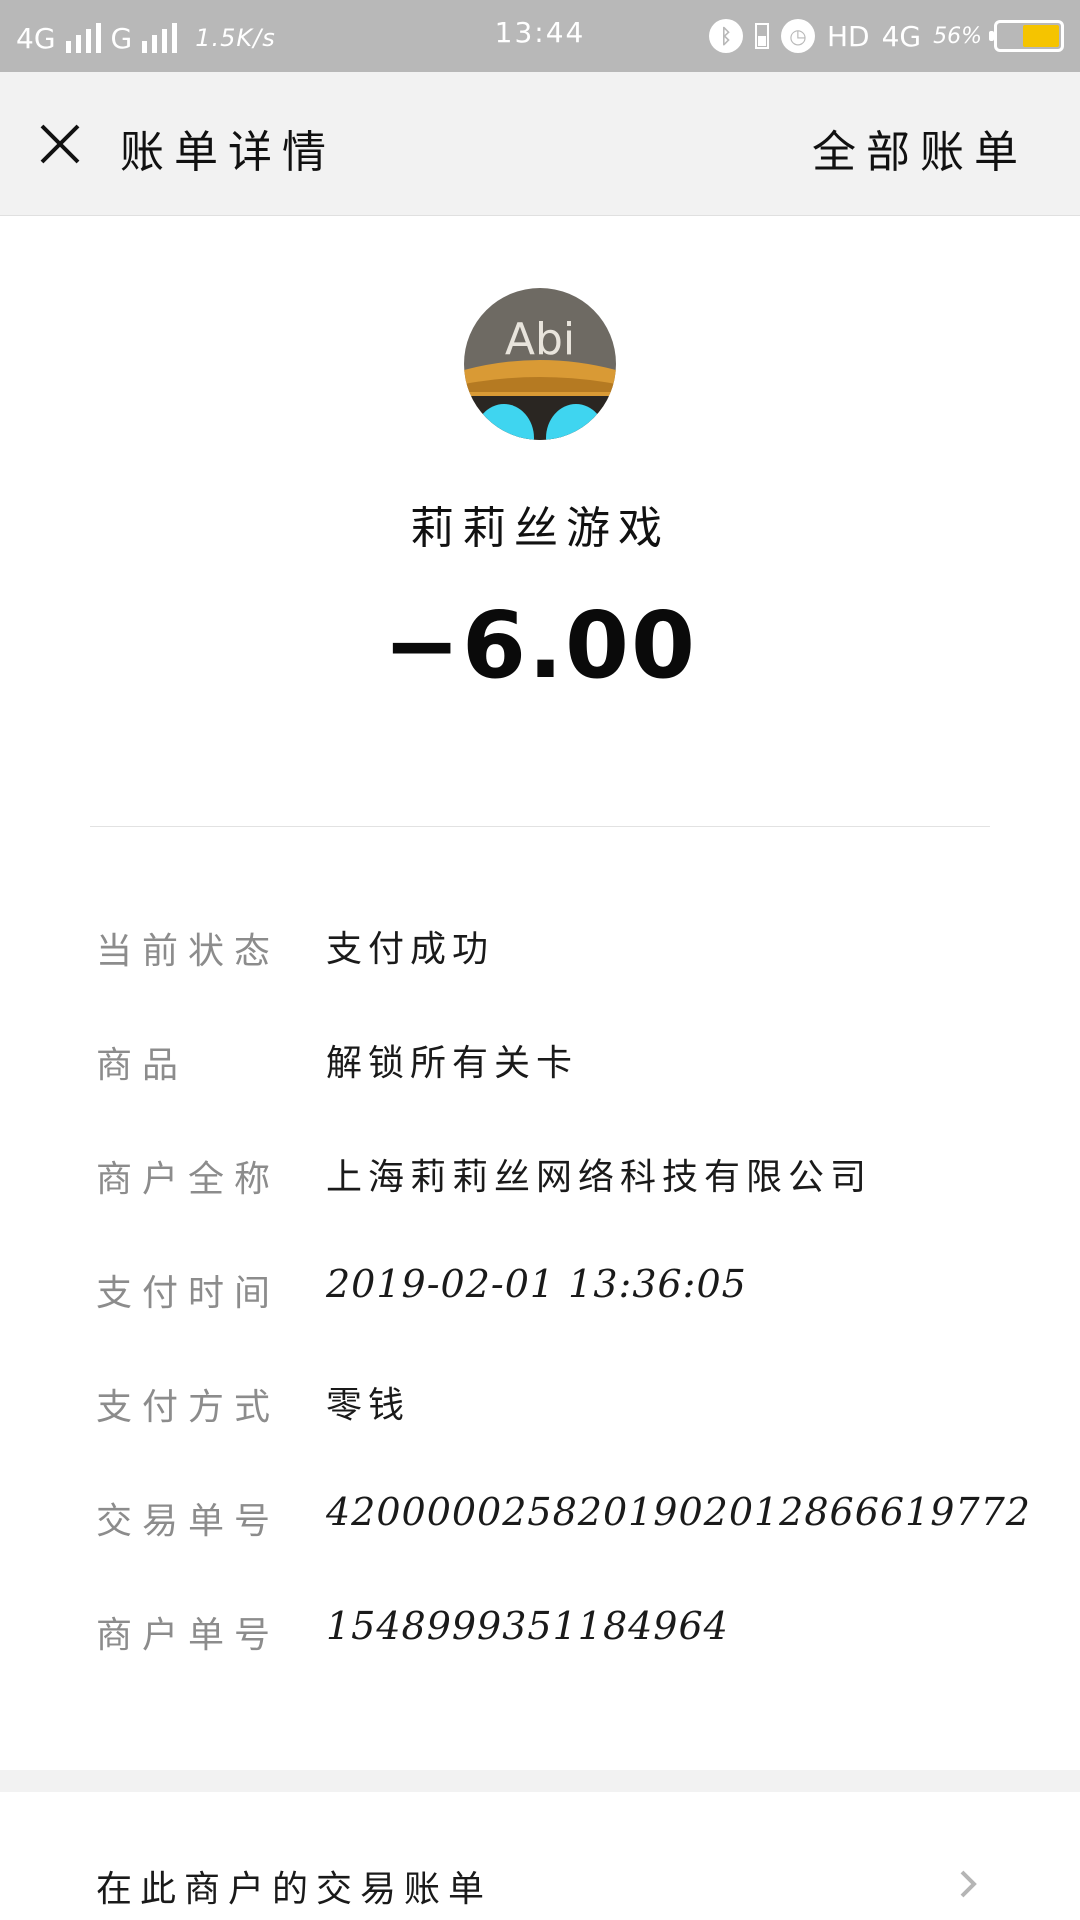  I want to click on detail-row-product: 商品 解锁所有关卡, so click(540, 1060).